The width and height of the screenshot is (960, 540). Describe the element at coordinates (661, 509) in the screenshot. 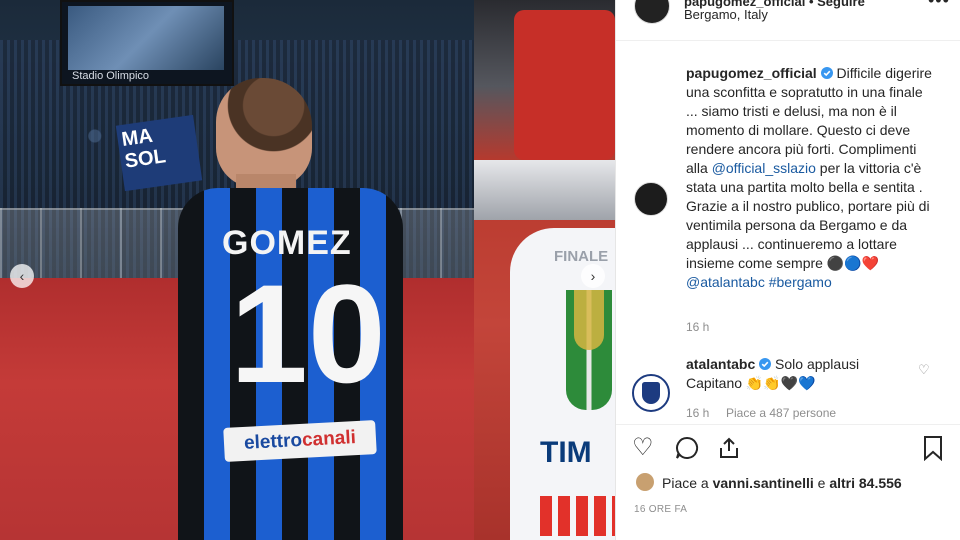

I see `post-age: 16 ORE FA` at that location.